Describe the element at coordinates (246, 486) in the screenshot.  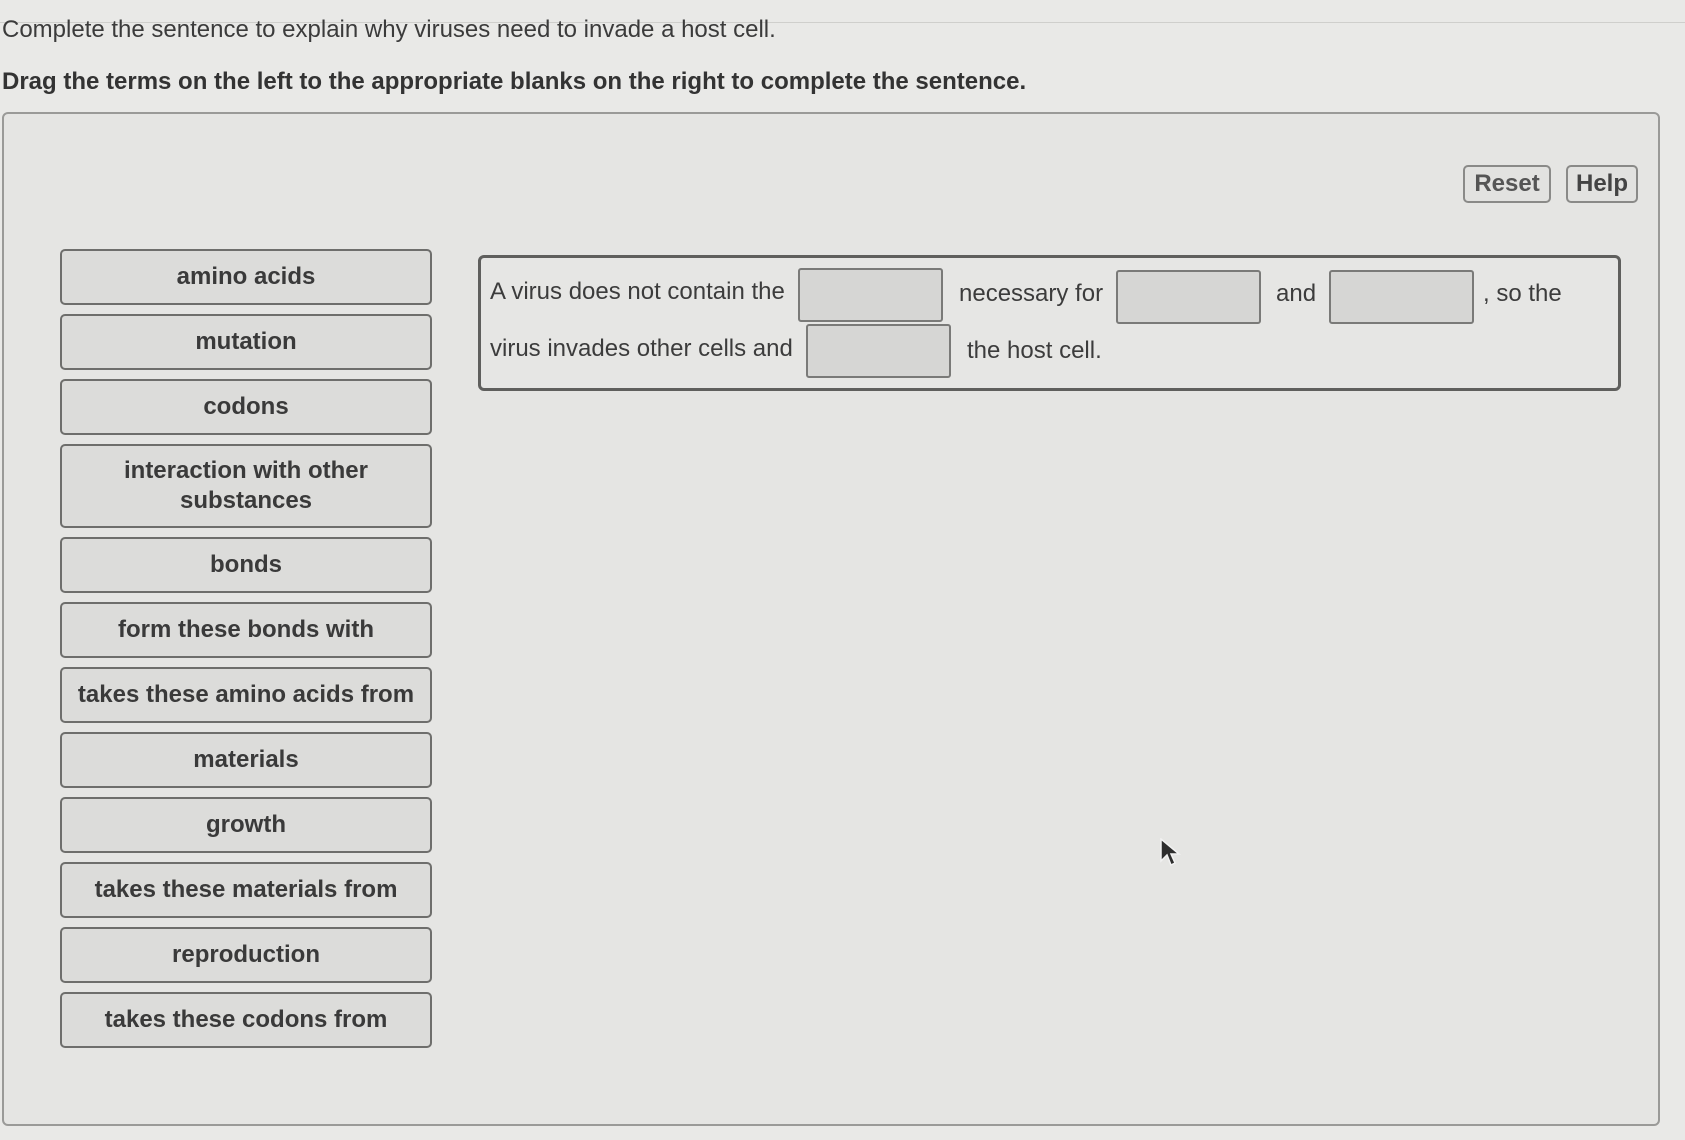
I see `term-interaction-with-other-substances: interaction with other substances` at that location.